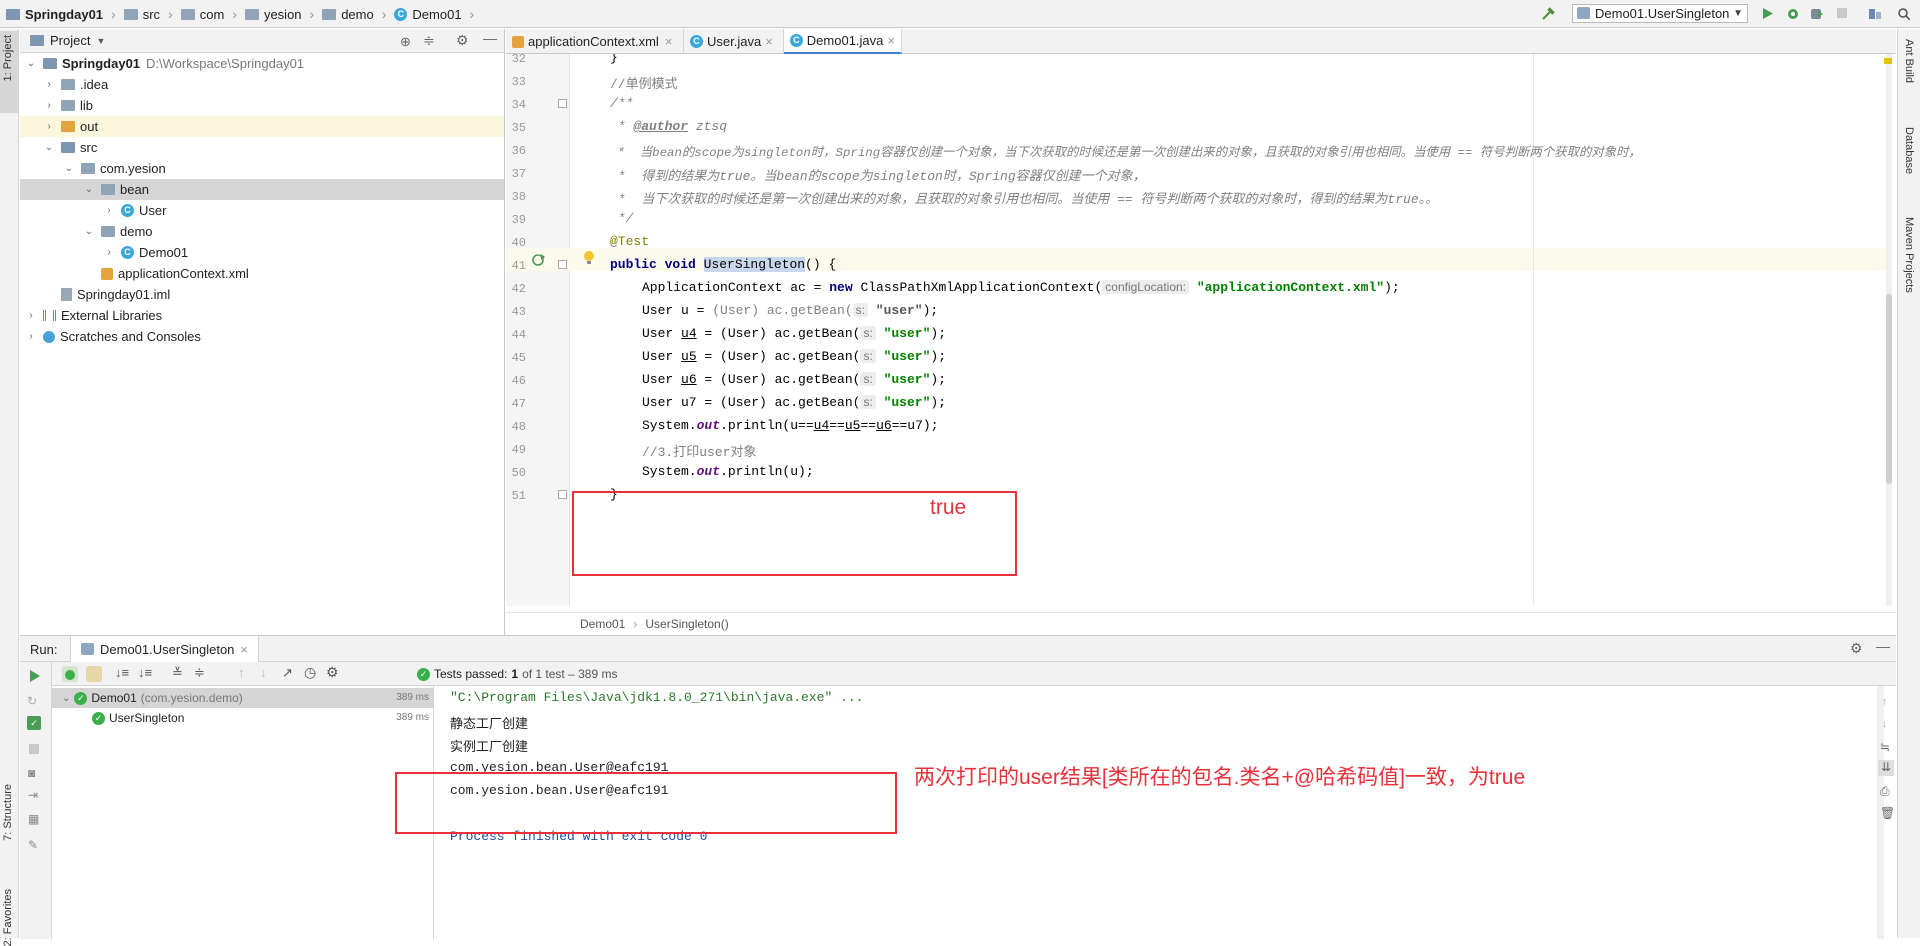 The height and width of the screenshot is (946, 1920). Describe the element at coordinates (262, 294) in the screenshot. I see `tree-item-iml: Springday01.iml` at that location.